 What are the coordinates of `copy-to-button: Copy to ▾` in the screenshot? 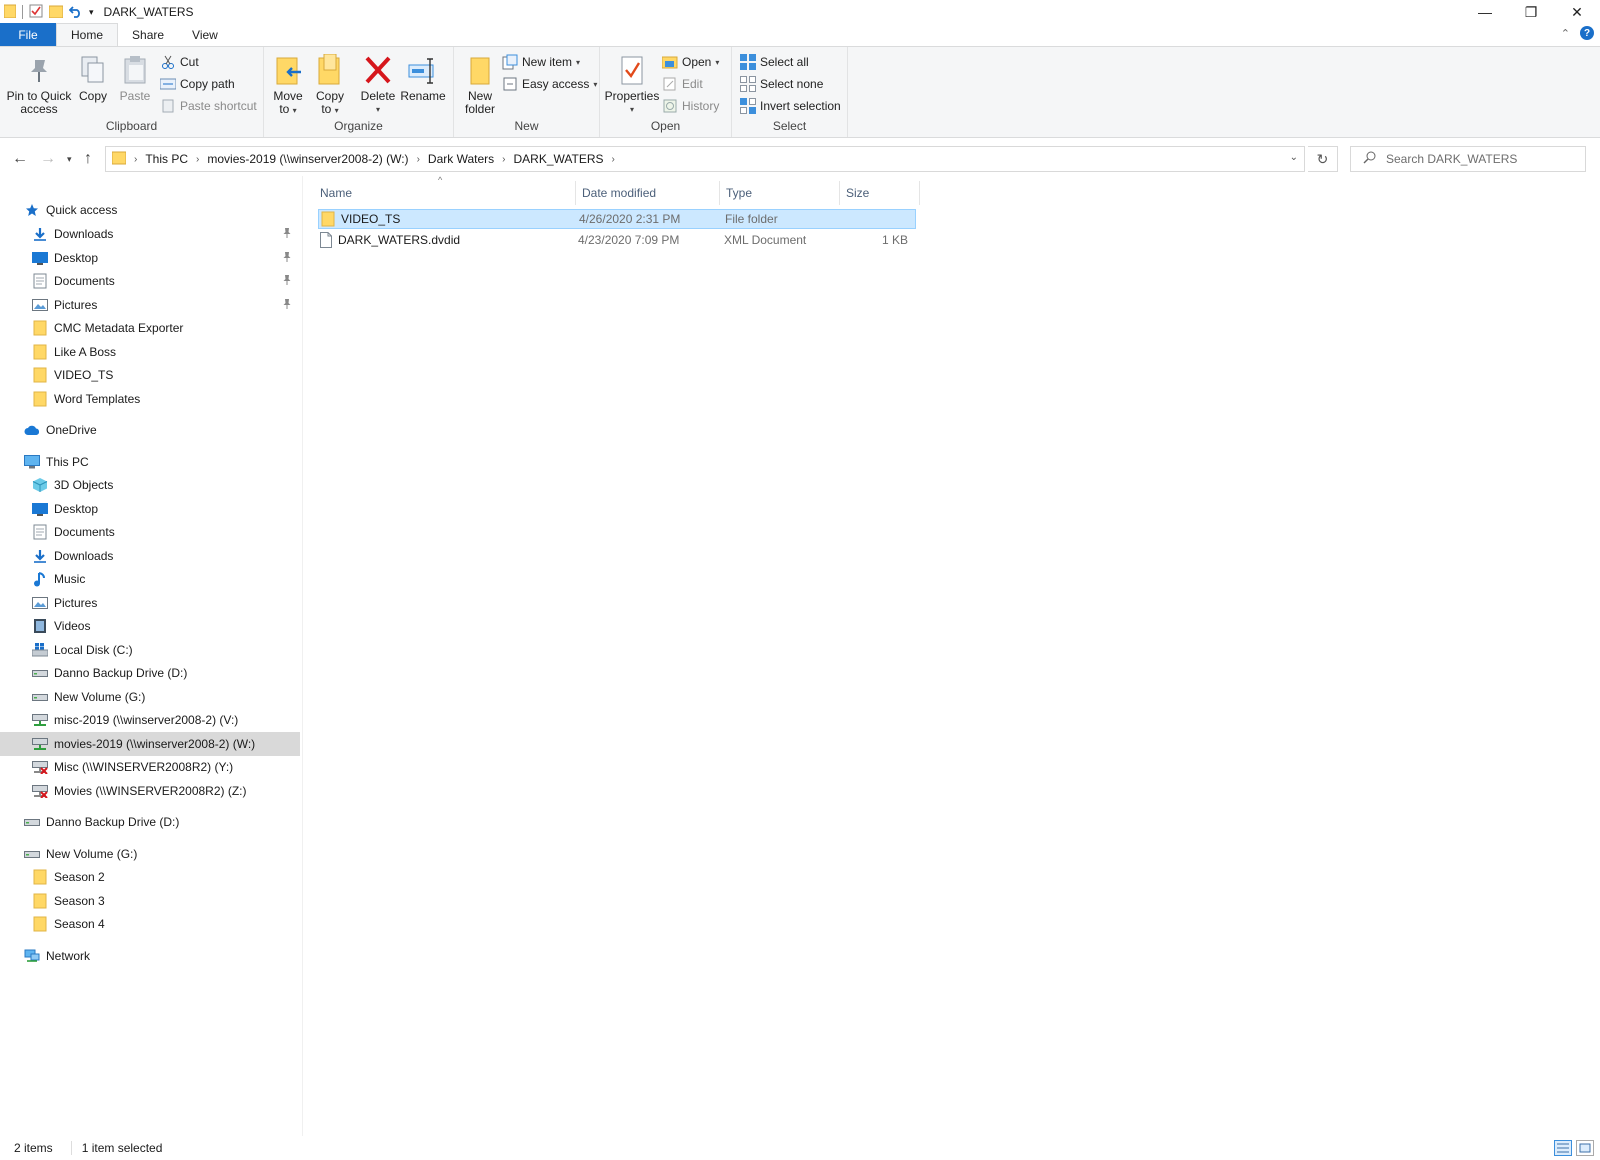 It's located at (330, 85).